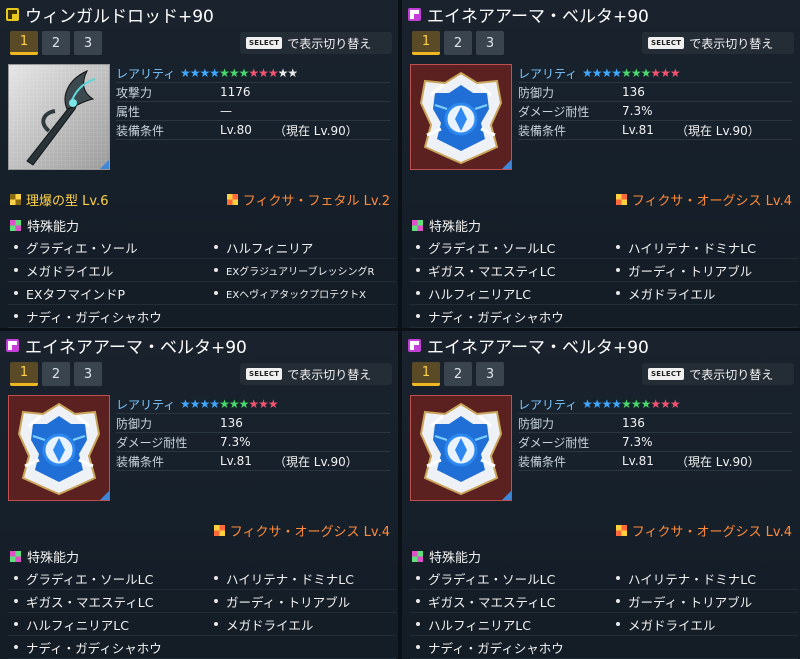 This screenshot has width=800, height=659. What do you see at coordinates (461, 118) in the screenshot?
I see `armor-image` at bounding box center [461, 118].